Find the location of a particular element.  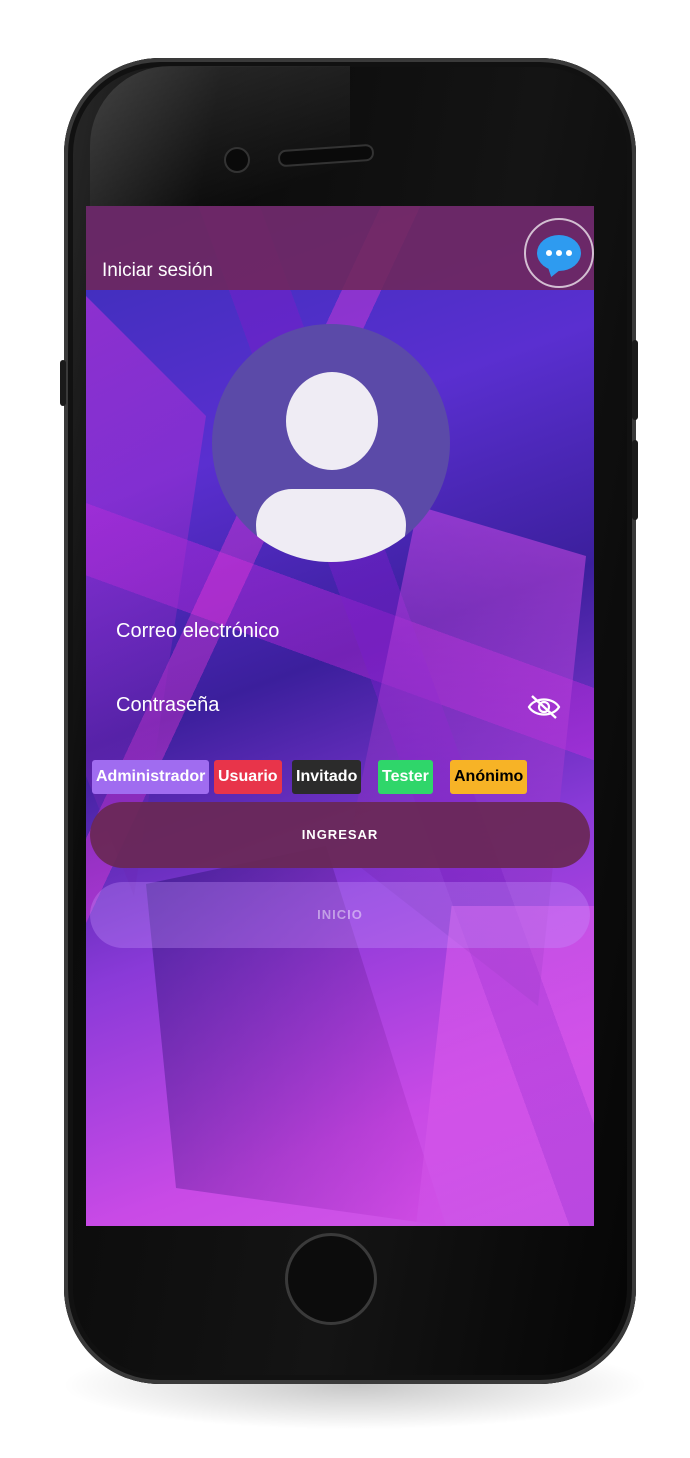

password-field: Contraseña is located at coordinates (167, 705).